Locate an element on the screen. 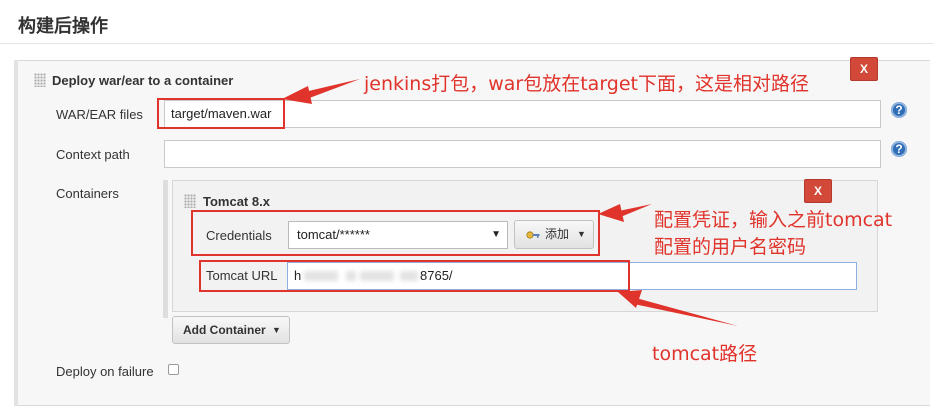 The height and width of the screenshot is (408, 934). arrow-url-head is located at coordinates (630, 299).